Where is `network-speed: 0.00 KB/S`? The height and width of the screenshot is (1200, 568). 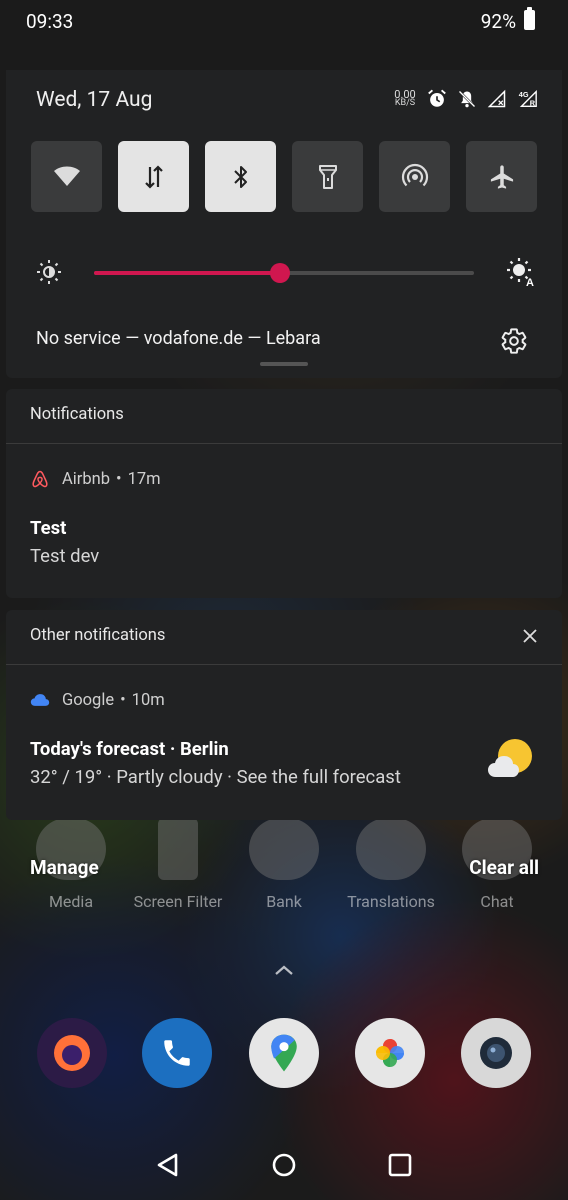 network-speed: 0.00 KB/S is located at coordinates (405, 98).